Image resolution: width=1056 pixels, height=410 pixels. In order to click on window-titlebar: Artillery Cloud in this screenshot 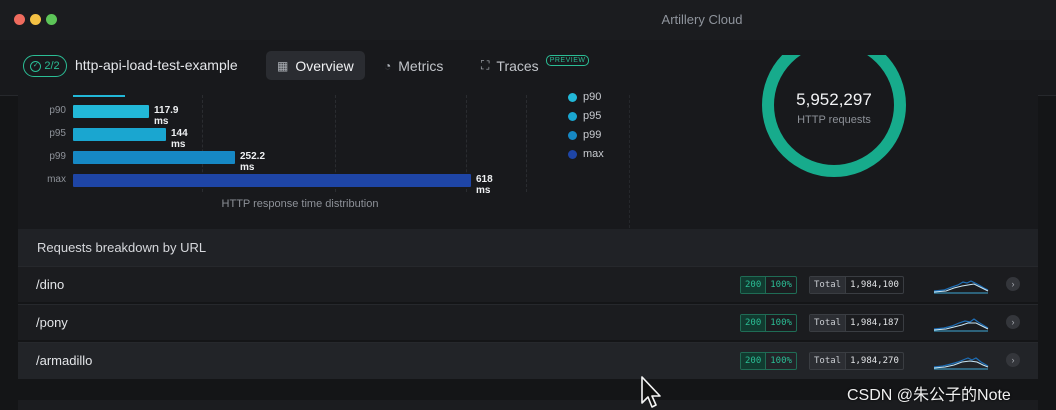, I will do `click(528, 20)`.